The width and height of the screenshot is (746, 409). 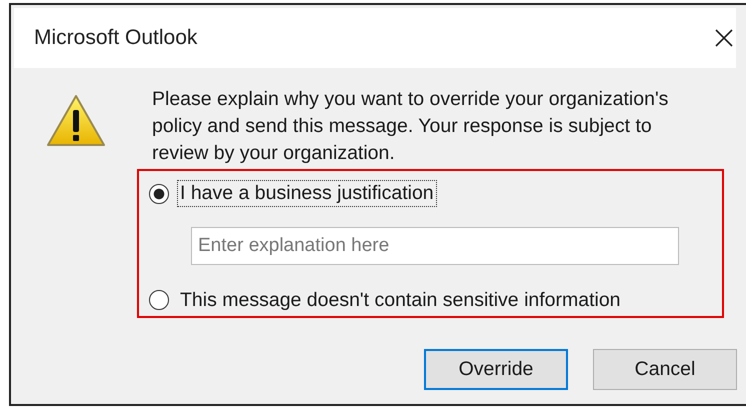 I want to click on override-button: Override, so click(x=496, y=369).